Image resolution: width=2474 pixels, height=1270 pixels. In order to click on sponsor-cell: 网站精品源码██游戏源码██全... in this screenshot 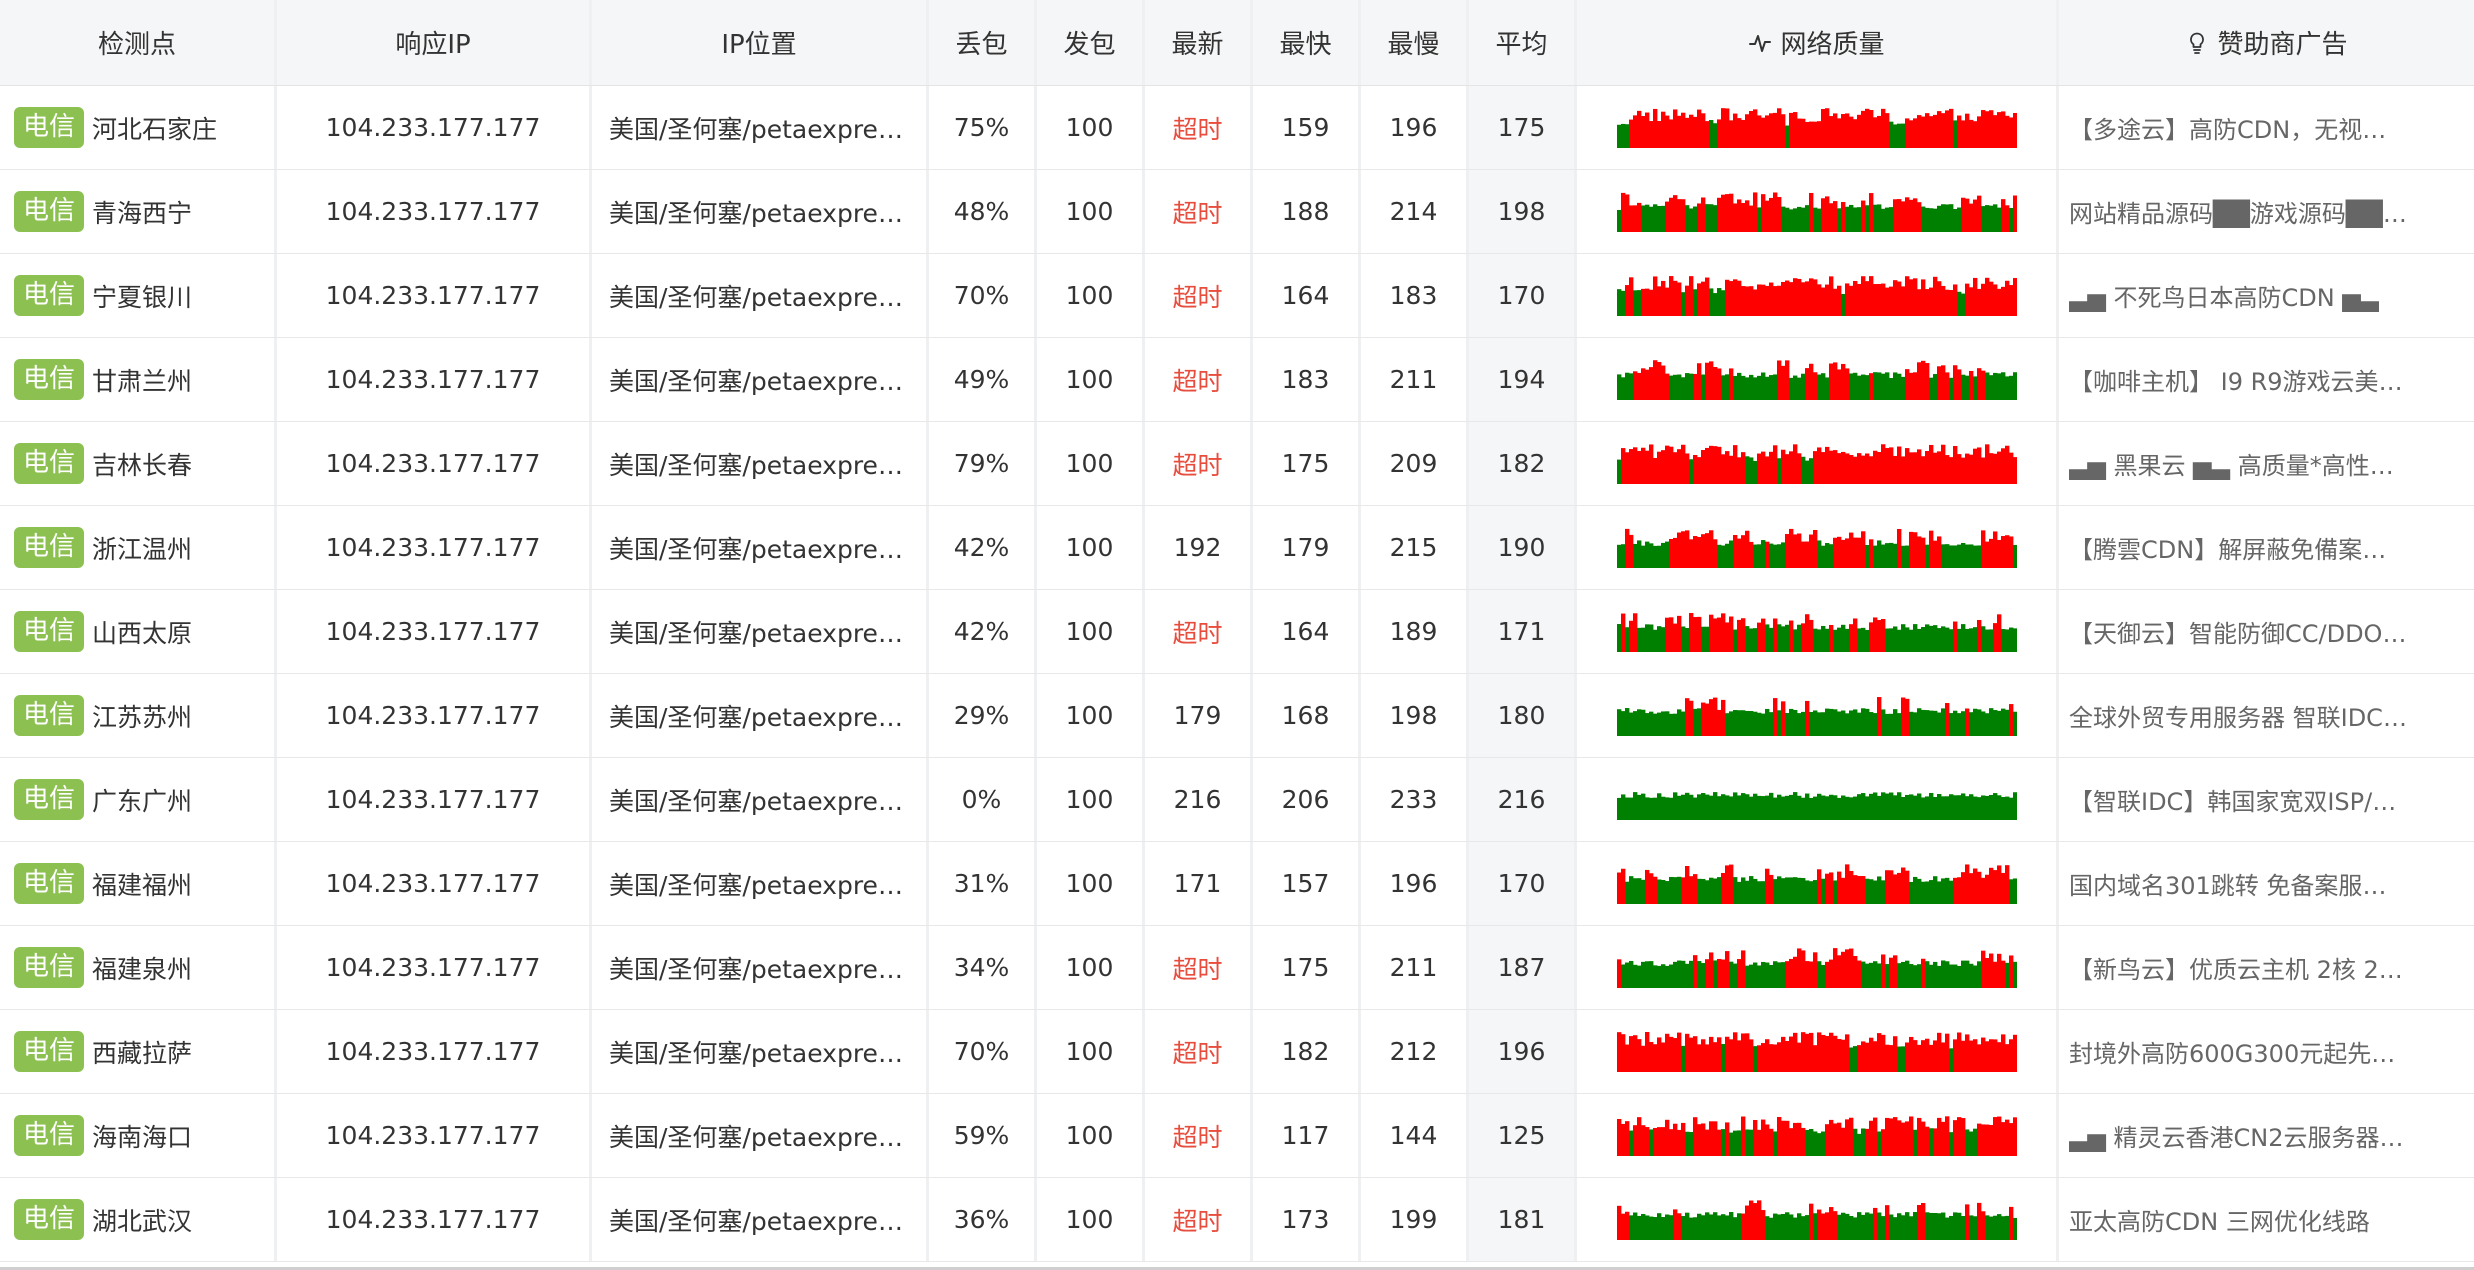, I will do `click(2266, 211)`.